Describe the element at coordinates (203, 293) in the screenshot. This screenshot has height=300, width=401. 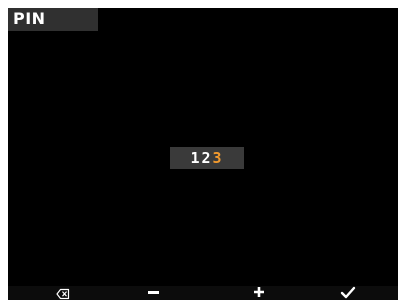
I see `softkey-bar` at that location.